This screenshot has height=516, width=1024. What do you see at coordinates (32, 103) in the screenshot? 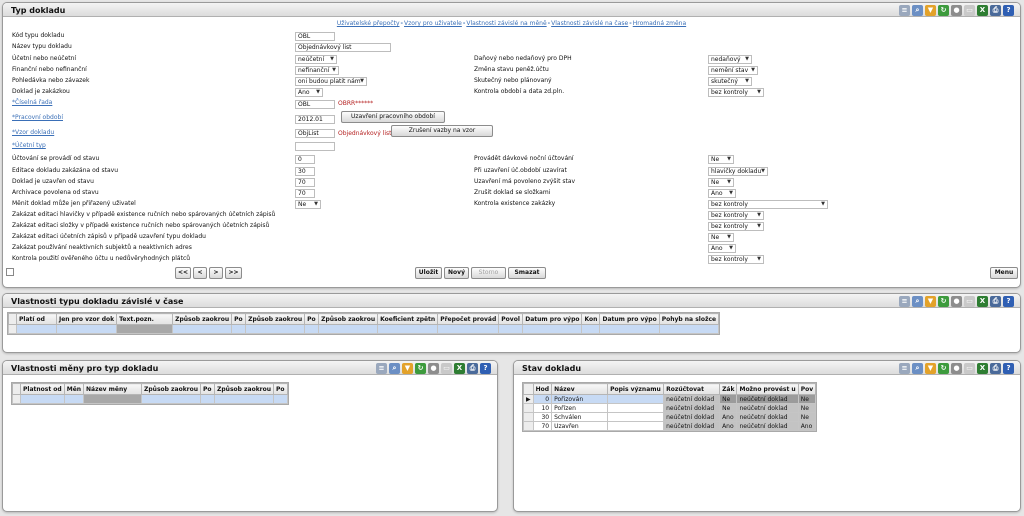
I see `rada-link: *Číselná řada` at bounding box center [32, 103].